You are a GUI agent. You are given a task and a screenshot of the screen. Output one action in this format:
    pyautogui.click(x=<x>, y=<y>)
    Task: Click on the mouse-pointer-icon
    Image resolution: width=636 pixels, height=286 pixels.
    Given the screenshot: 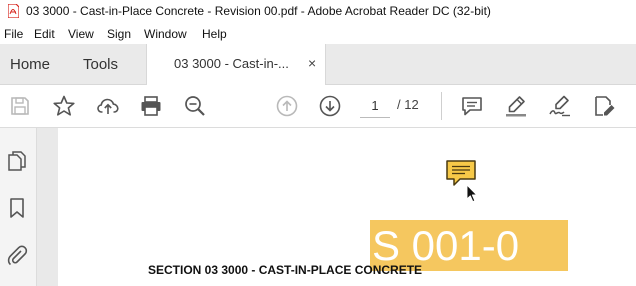 What is the action you would take?
    pyautogui.click(x=472, y=193)
    